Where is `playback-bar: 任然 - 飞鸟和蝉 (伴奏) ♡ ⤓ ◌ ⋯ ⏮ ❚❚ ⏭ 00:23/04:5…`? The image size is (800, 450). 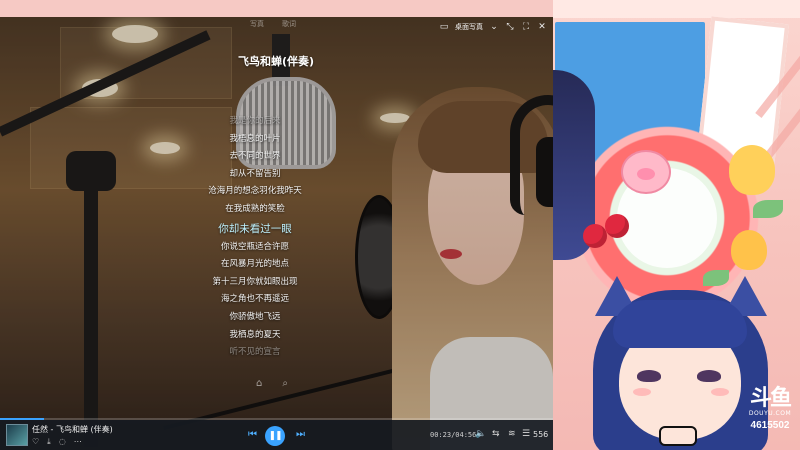 playback-bar: 任然 - 飞鸟和蝉 (伴奏) ♡ ⤓ ◌ ⋯ ⏮ ❚❚ ⏭ 00:23/04:5… is located at coordinates (276, 435).